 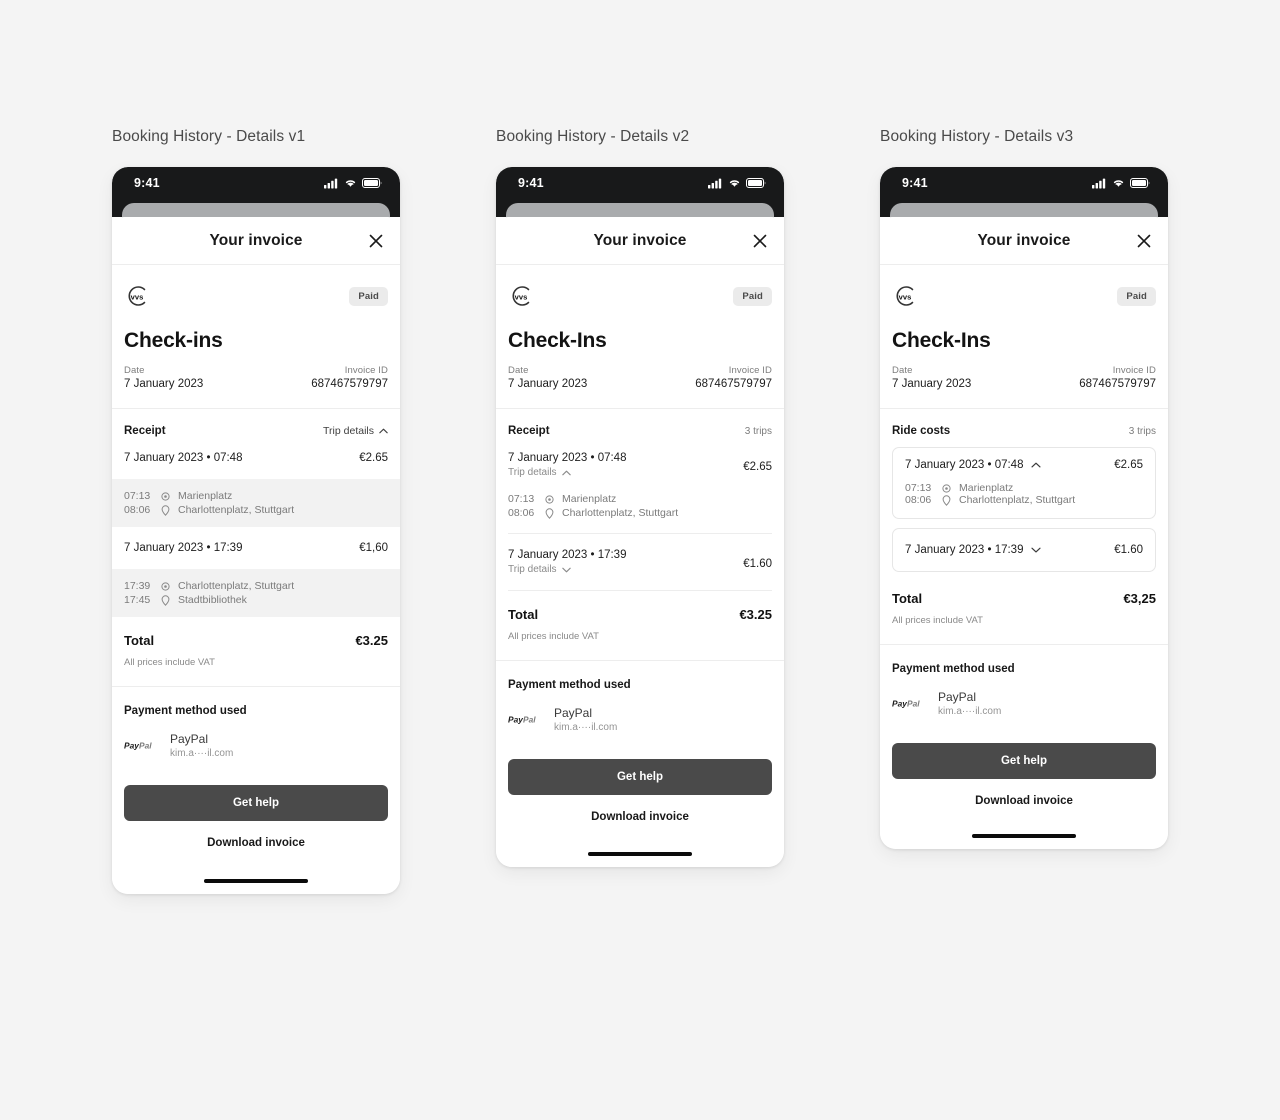 What do you see at coordinates (973, 465) in the screenshot?
I see `trip-card-left: 7 January 2023 • 07:48` at bounding box center [973, 465].